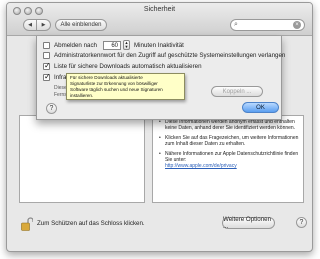 The height and width of the screenshot is (259, 320). I want to click on lock-hint-text: Zum Schützen auf das Schloss klicken., so click(91, 223).